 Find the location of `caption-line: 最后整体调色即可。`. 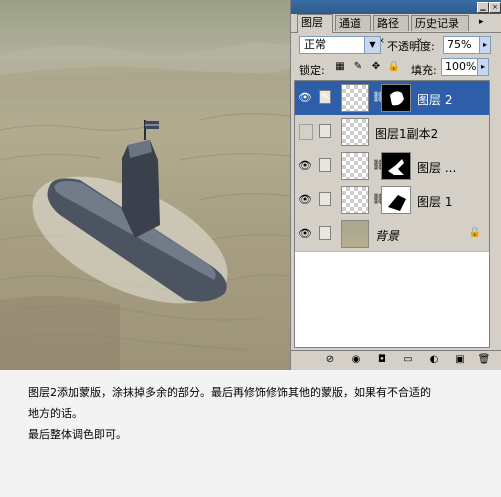

caption-line: 最后整体调色即可。 is located at coordinates (77, 434).